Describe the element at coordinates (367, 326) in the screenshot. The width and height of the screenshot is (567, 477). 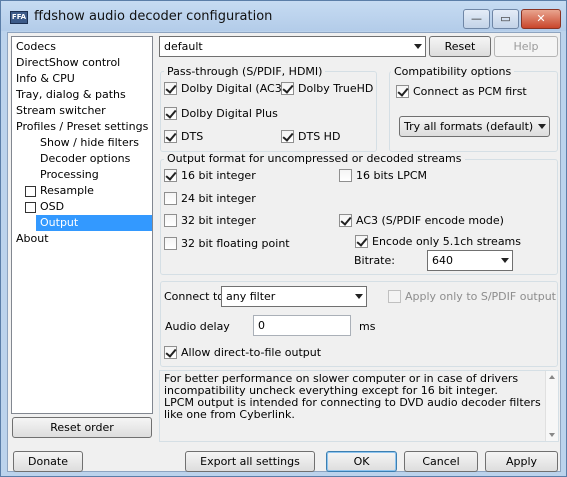
I see `audio-delay-unit: ms` at that location.